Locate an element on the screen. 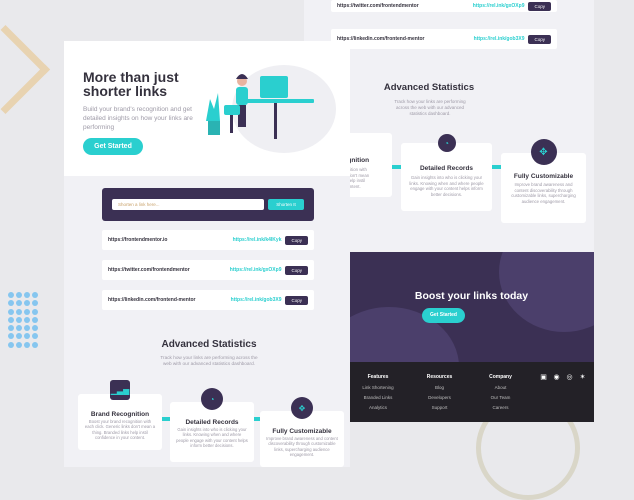  footer-heading: Resources is located at coordinates (439, 377).